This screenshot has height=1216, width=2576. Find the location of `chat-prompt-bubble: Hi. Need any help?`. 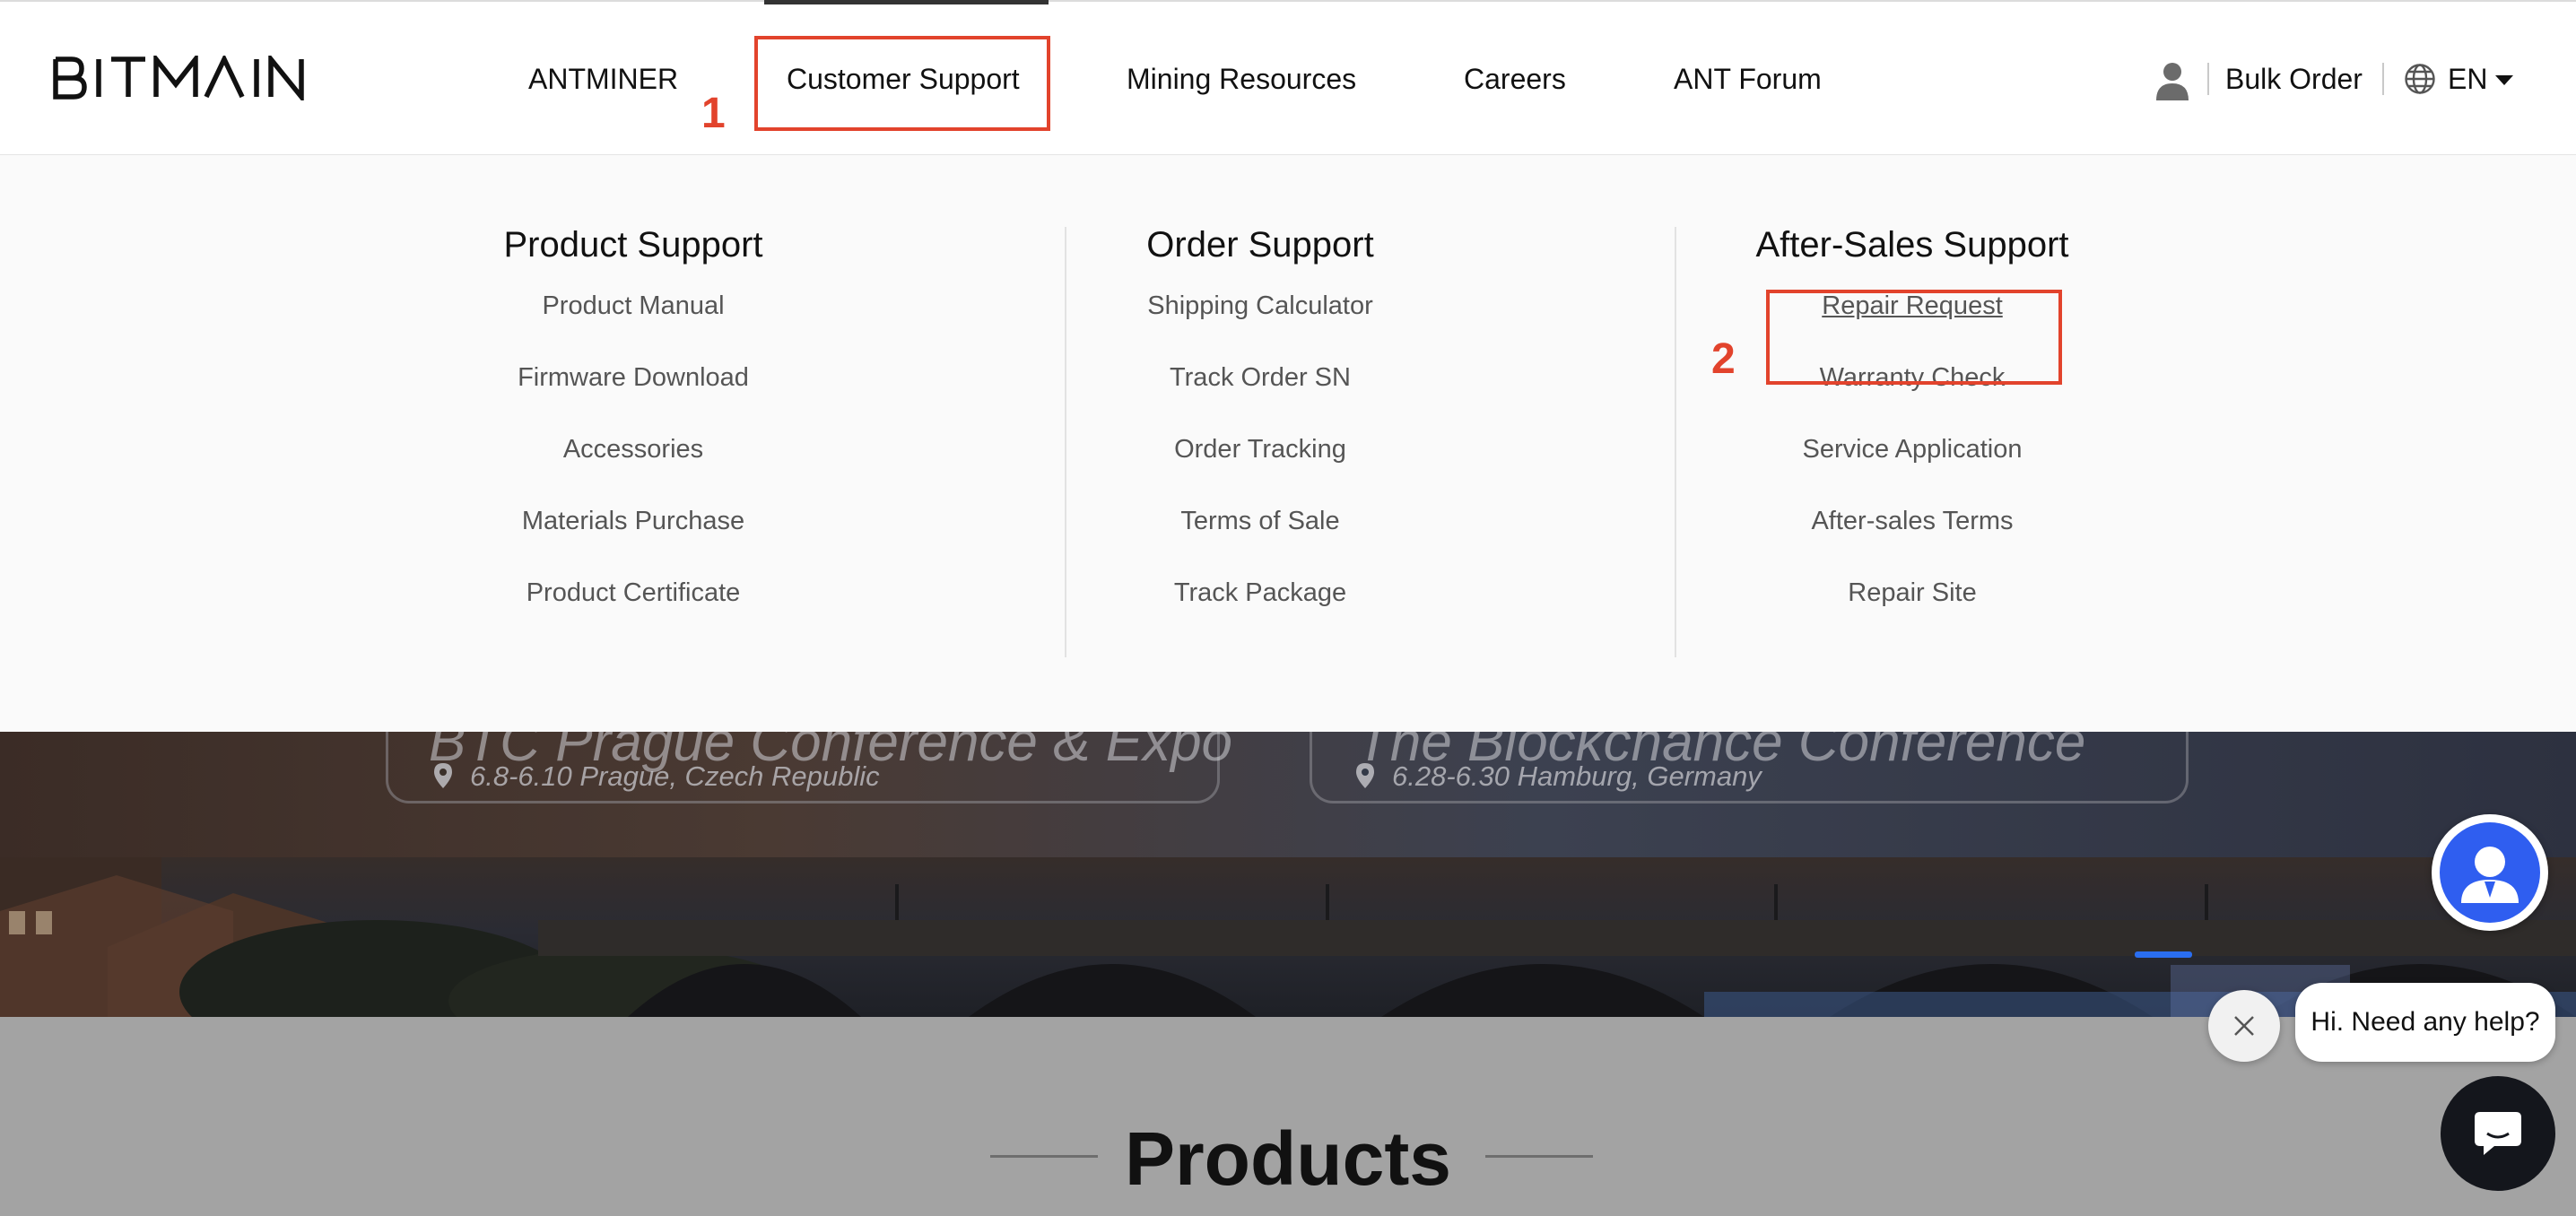

chat-prompt-bubble: Hi. Need any help? is located at coordinates (2425, 1022).